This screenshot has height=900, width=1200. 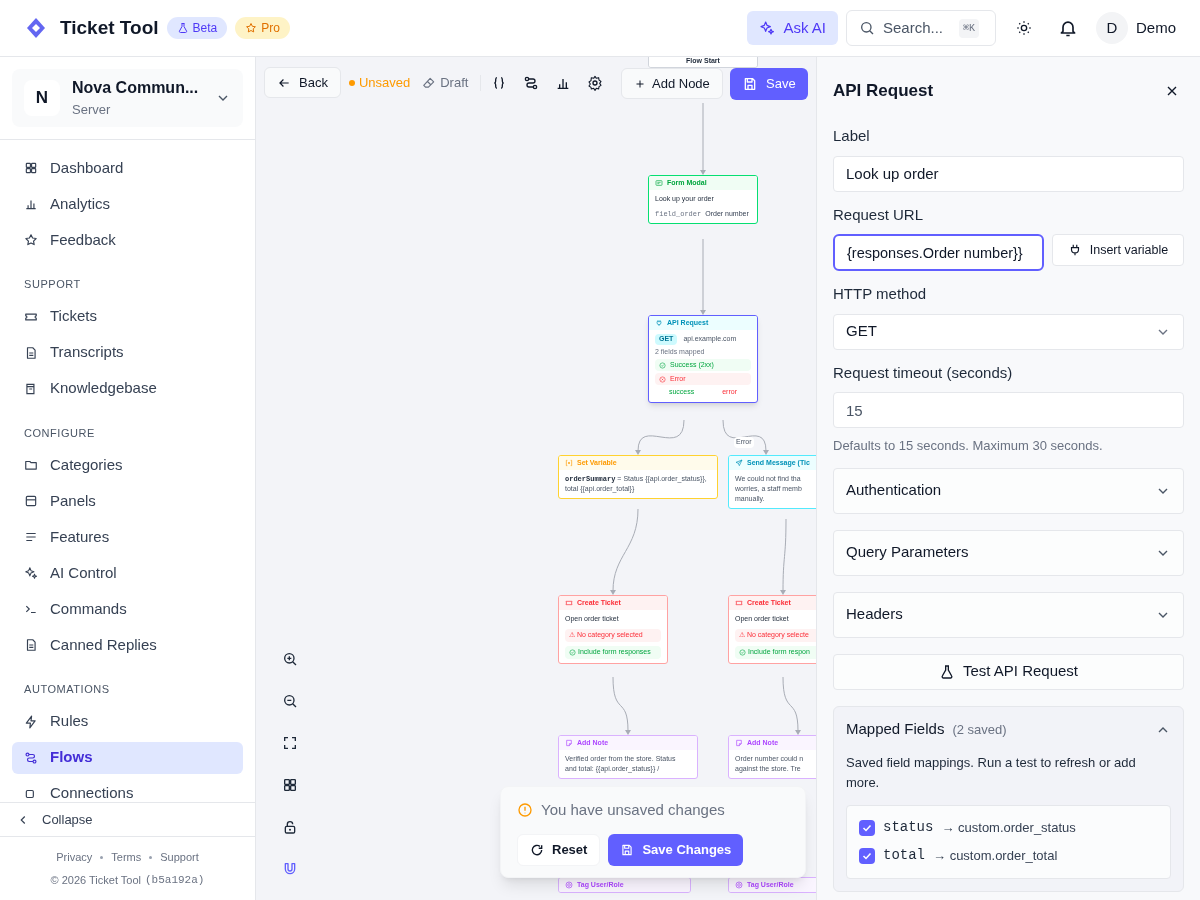 I want to click on lightning-icon, so click(x=31, y=721).